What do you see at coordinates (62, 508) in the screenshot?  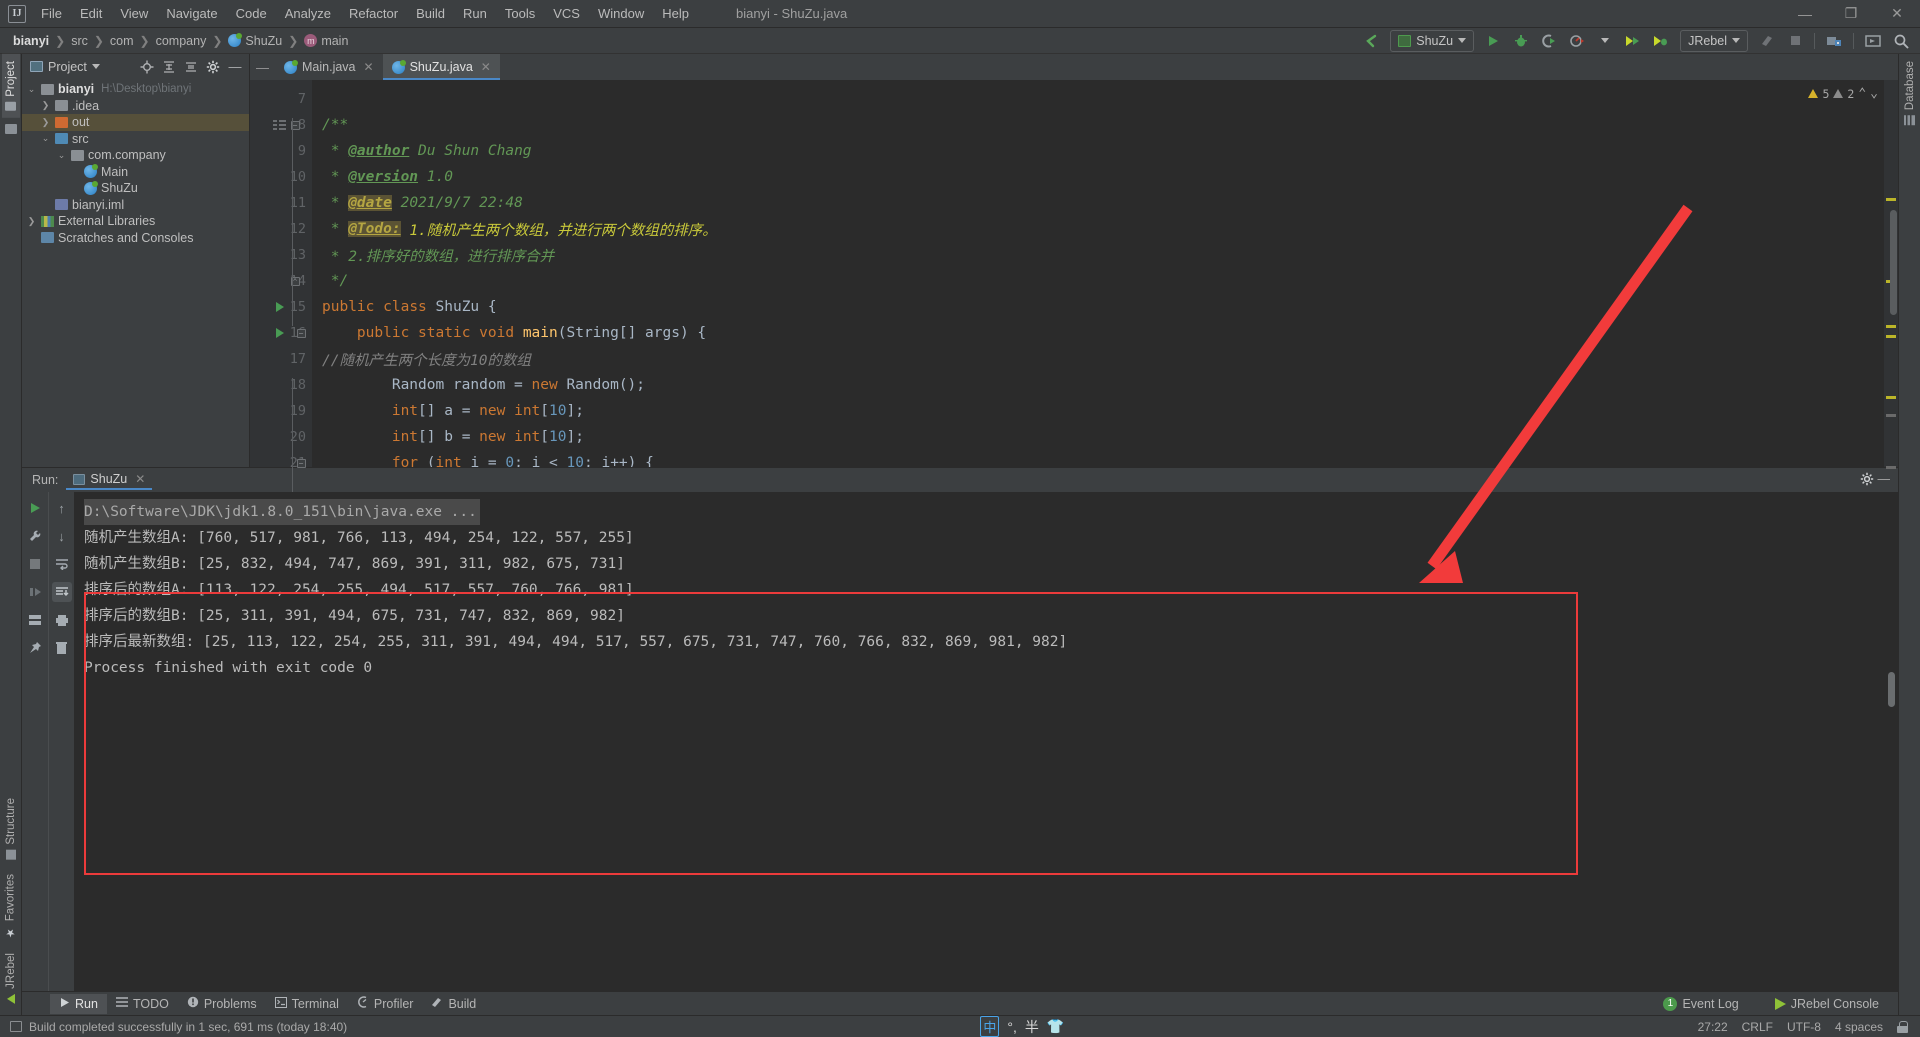 I see `up-arrow-icon: ↑` at bounding box center [62, 508].